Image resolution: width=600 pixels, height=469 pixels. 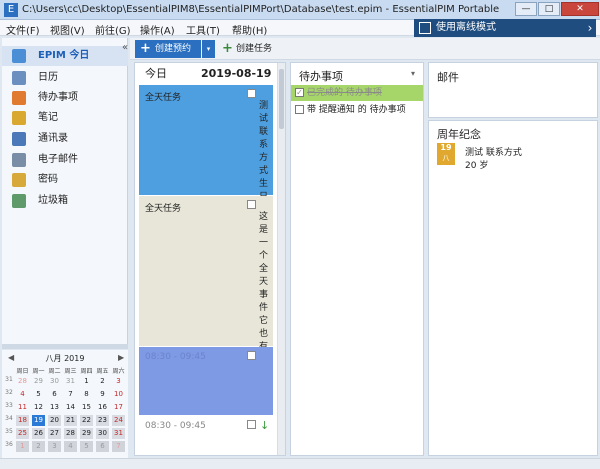 What do you see at coordinates (86, 371) in the screenshot?
I see `weekday-header: 周四` at bounding box center [86, 371].